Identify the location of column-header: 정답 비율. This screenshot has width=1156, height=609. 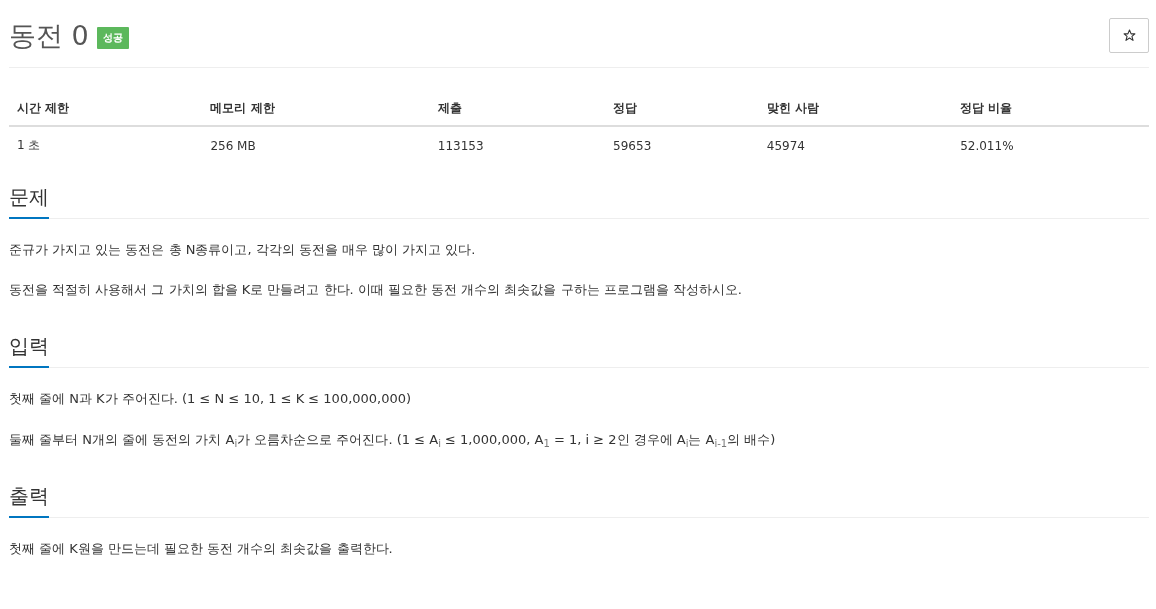
(1050, 109).